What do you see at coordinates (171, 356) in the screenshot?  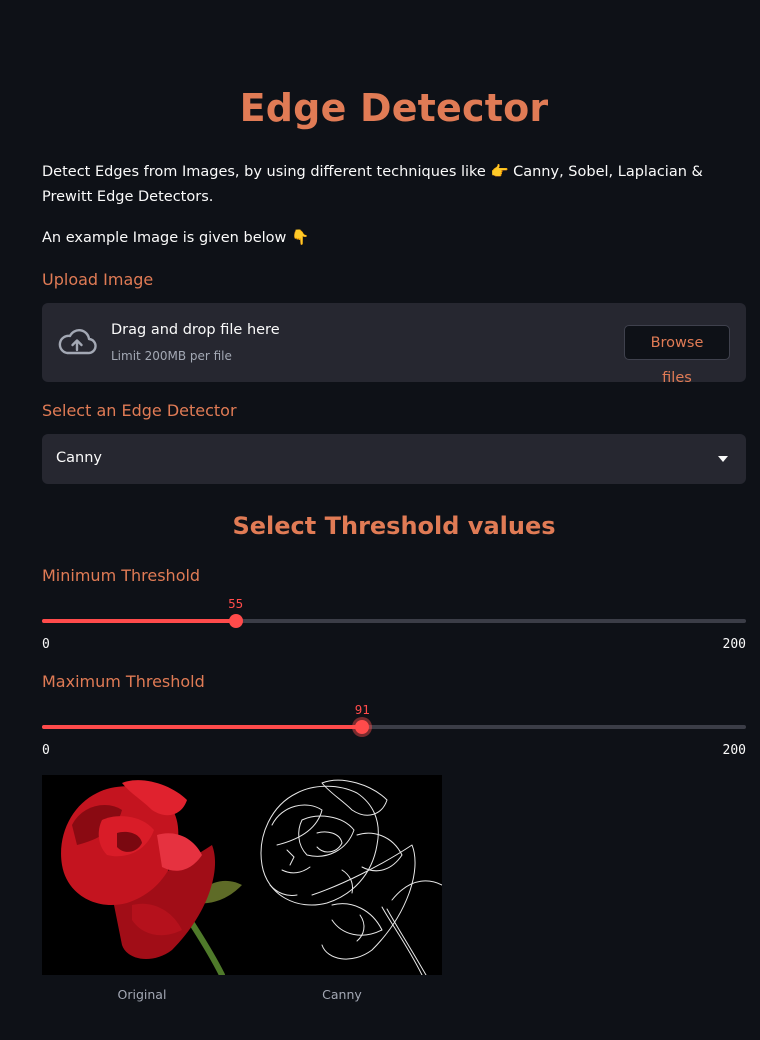 I see `file-size-limit: Limit 200MB per file` at bounding box center [171, 356].